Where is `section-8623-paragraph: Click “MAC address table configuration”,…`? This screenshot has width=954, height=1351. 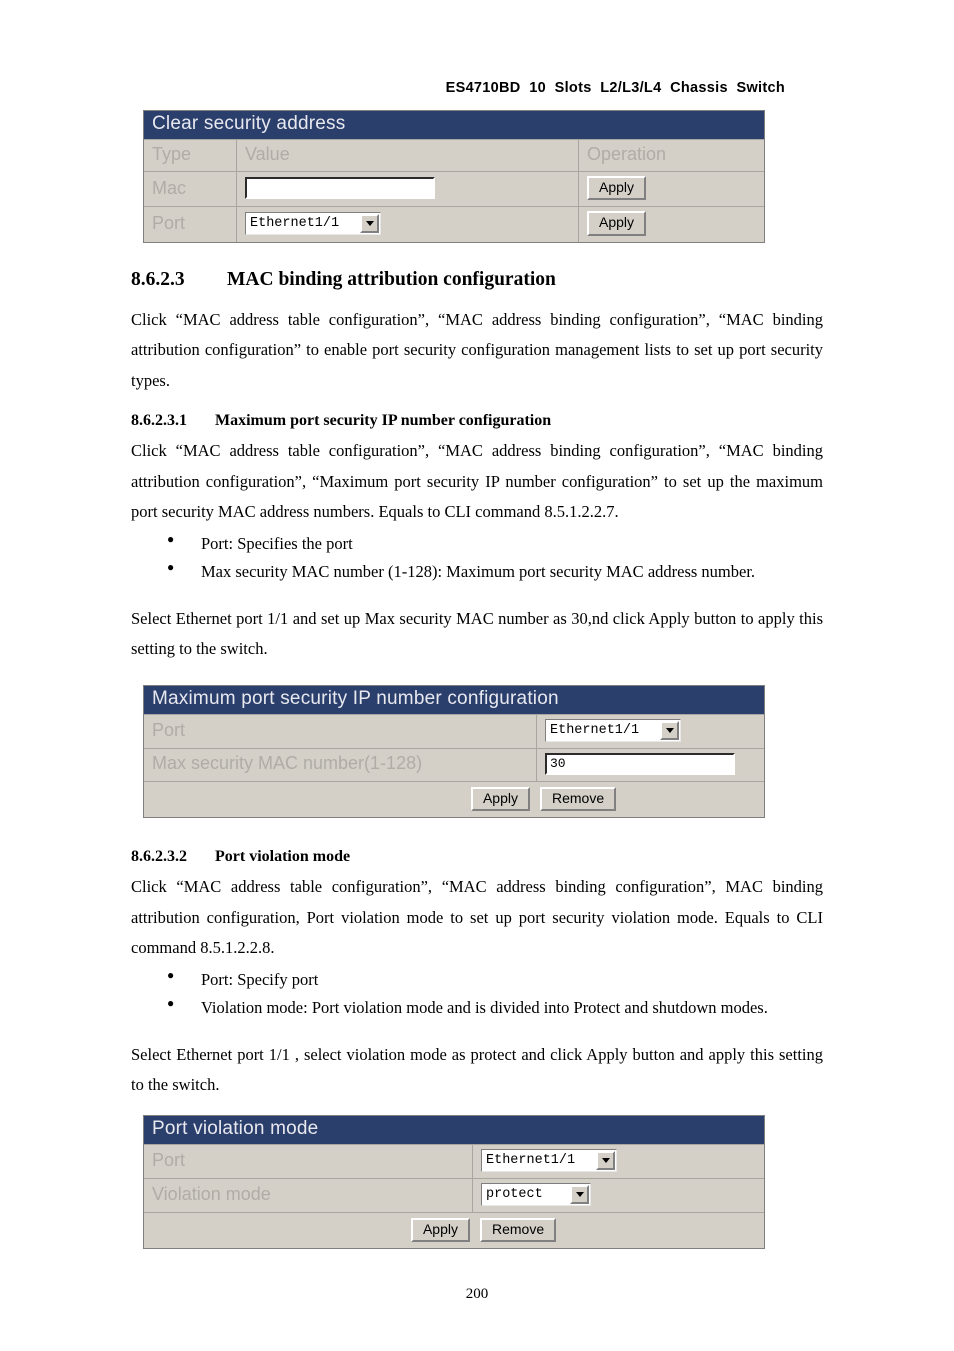 section-8623-paragraph: Click “MAC address table configuration”,… is located at coordinates (477, 349).